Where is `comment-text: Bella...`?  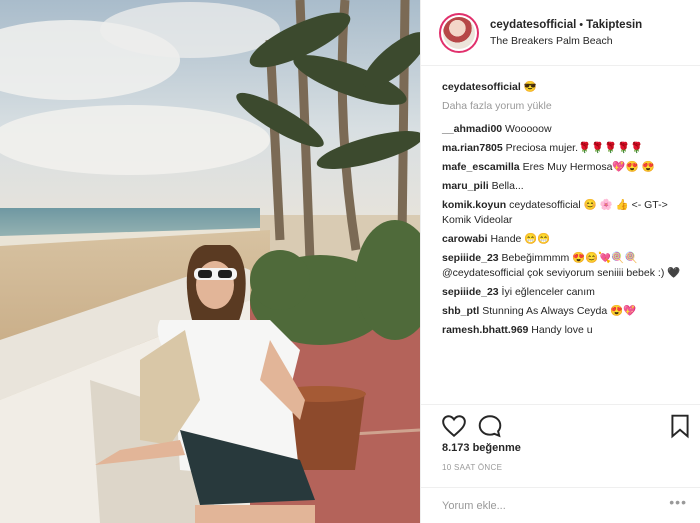 comment-text: Bella... is located at coordinates (507, 186).